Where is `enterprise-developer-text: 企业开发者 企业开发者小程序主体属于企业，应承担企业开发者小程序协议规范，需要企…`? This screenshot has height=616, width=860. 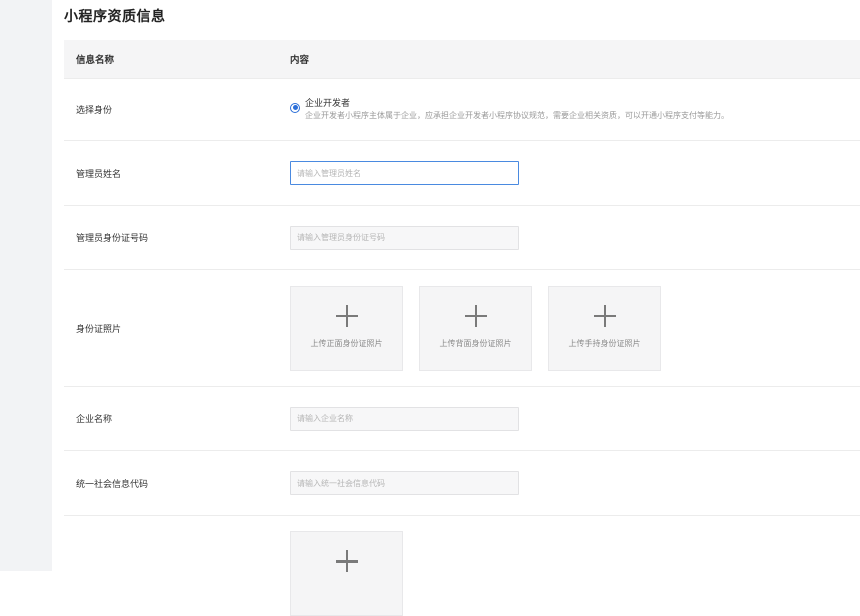 enterprise-developer-text: 企业开发者 企业开发者小程序主体属于企业，应承担企业开发者小程序协议规范，需要企… is located at coordinates (517, 110).